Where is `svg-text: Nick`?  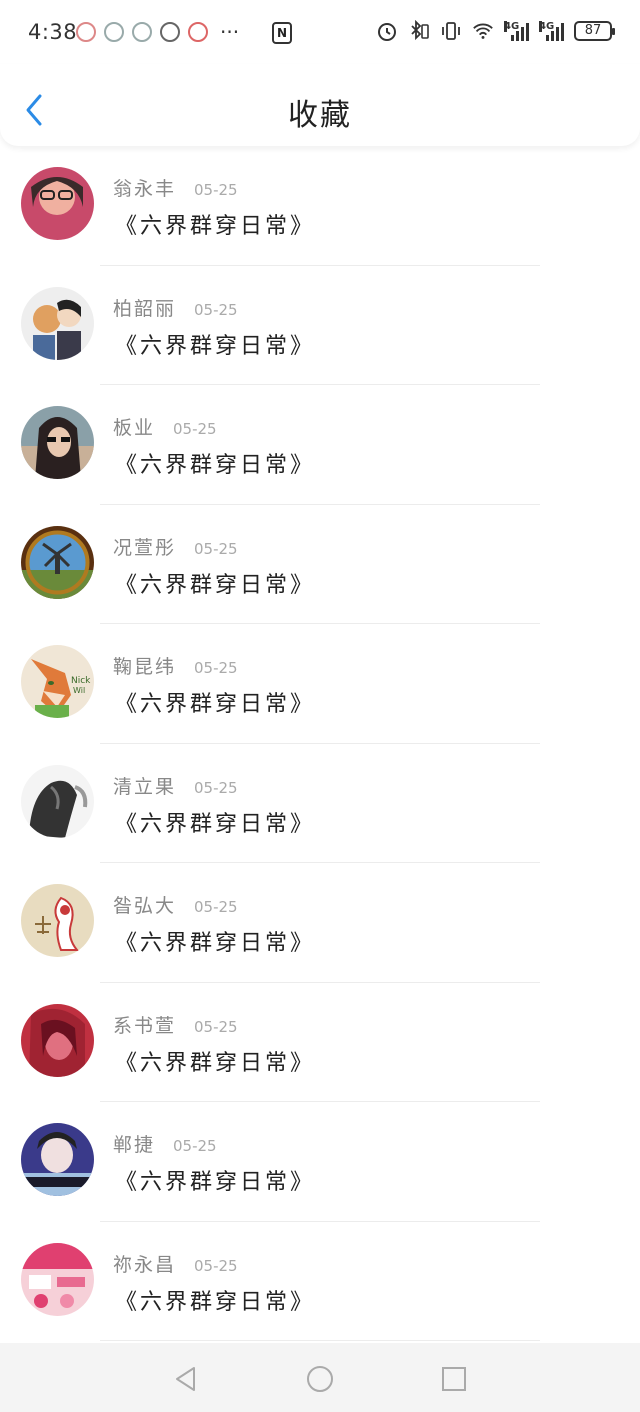 svg-text: Nick is located at coordinates (81, 681).